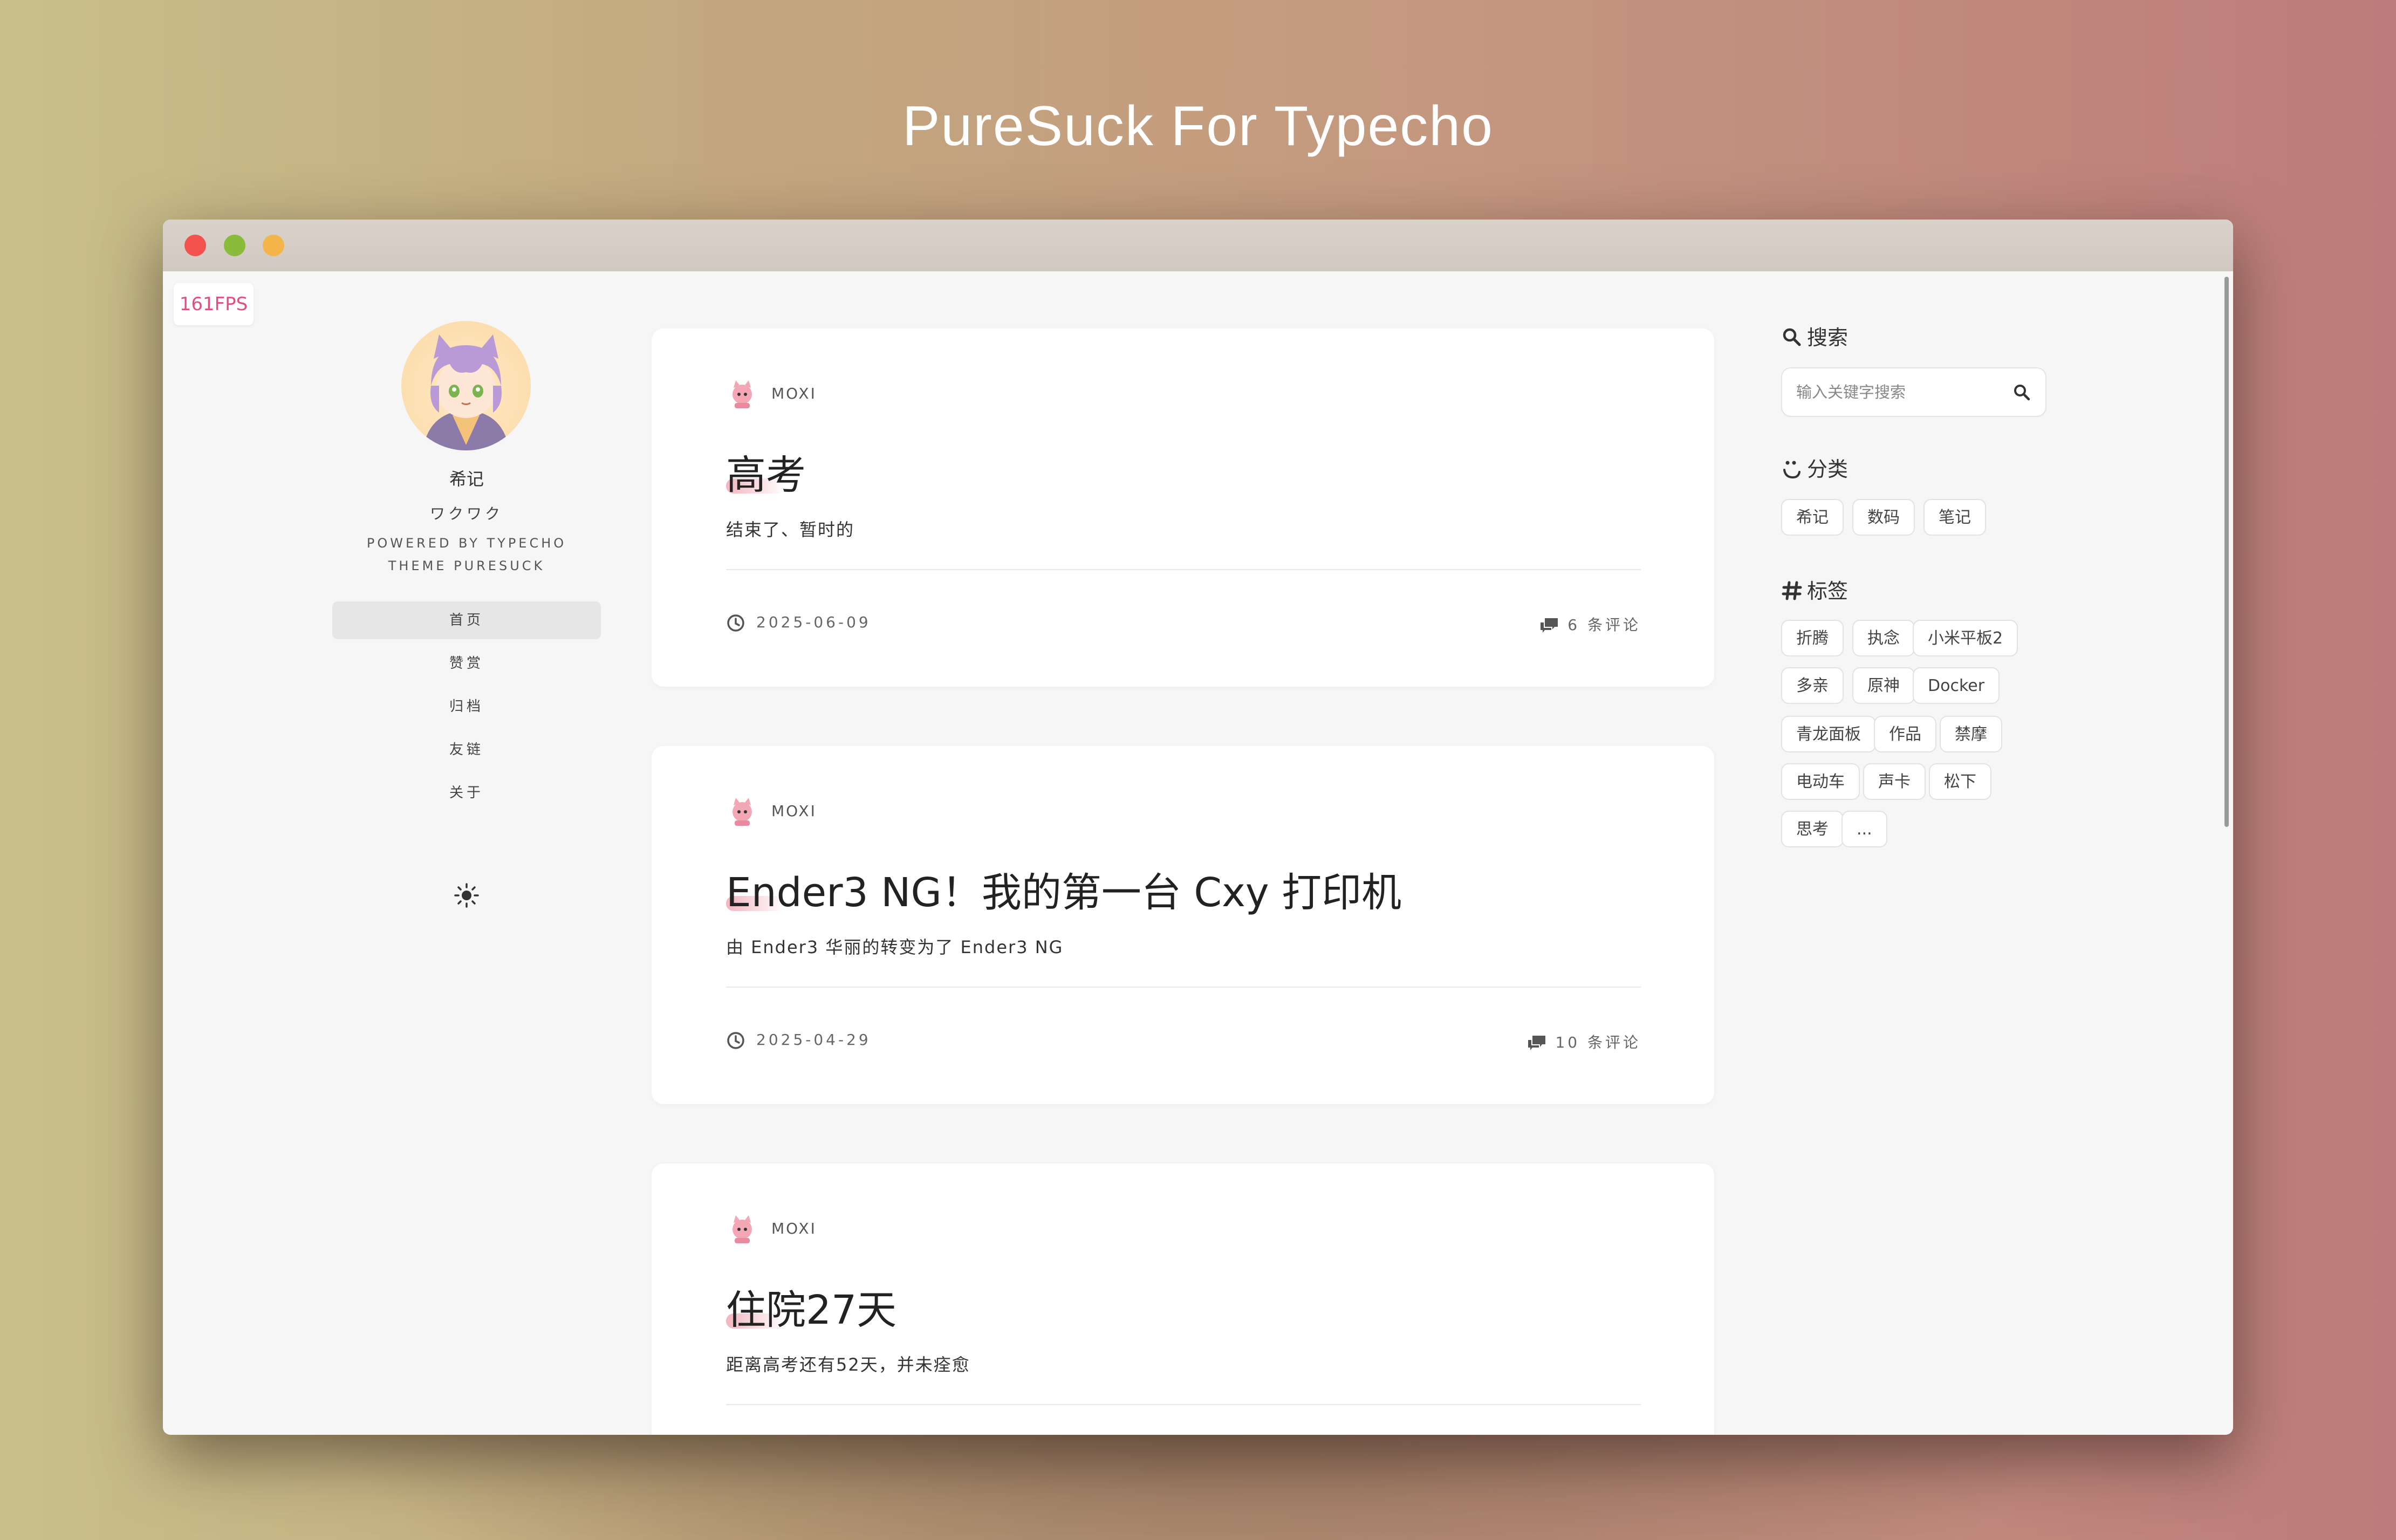  Describe the element at coordinates (466, 514) in the screenshot. I see `site-motto: ワクワク` at that location.